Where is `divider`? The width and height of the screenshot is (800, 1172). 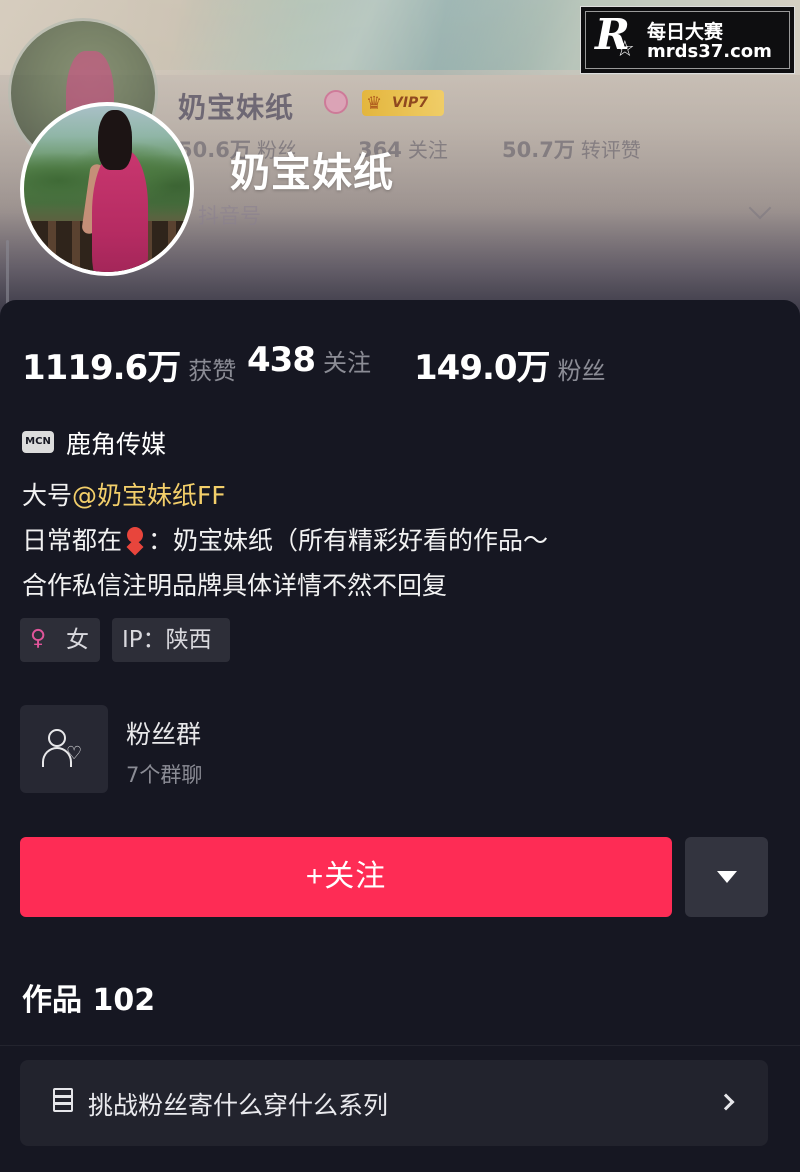 divider is located at coordinates (400, 1045).